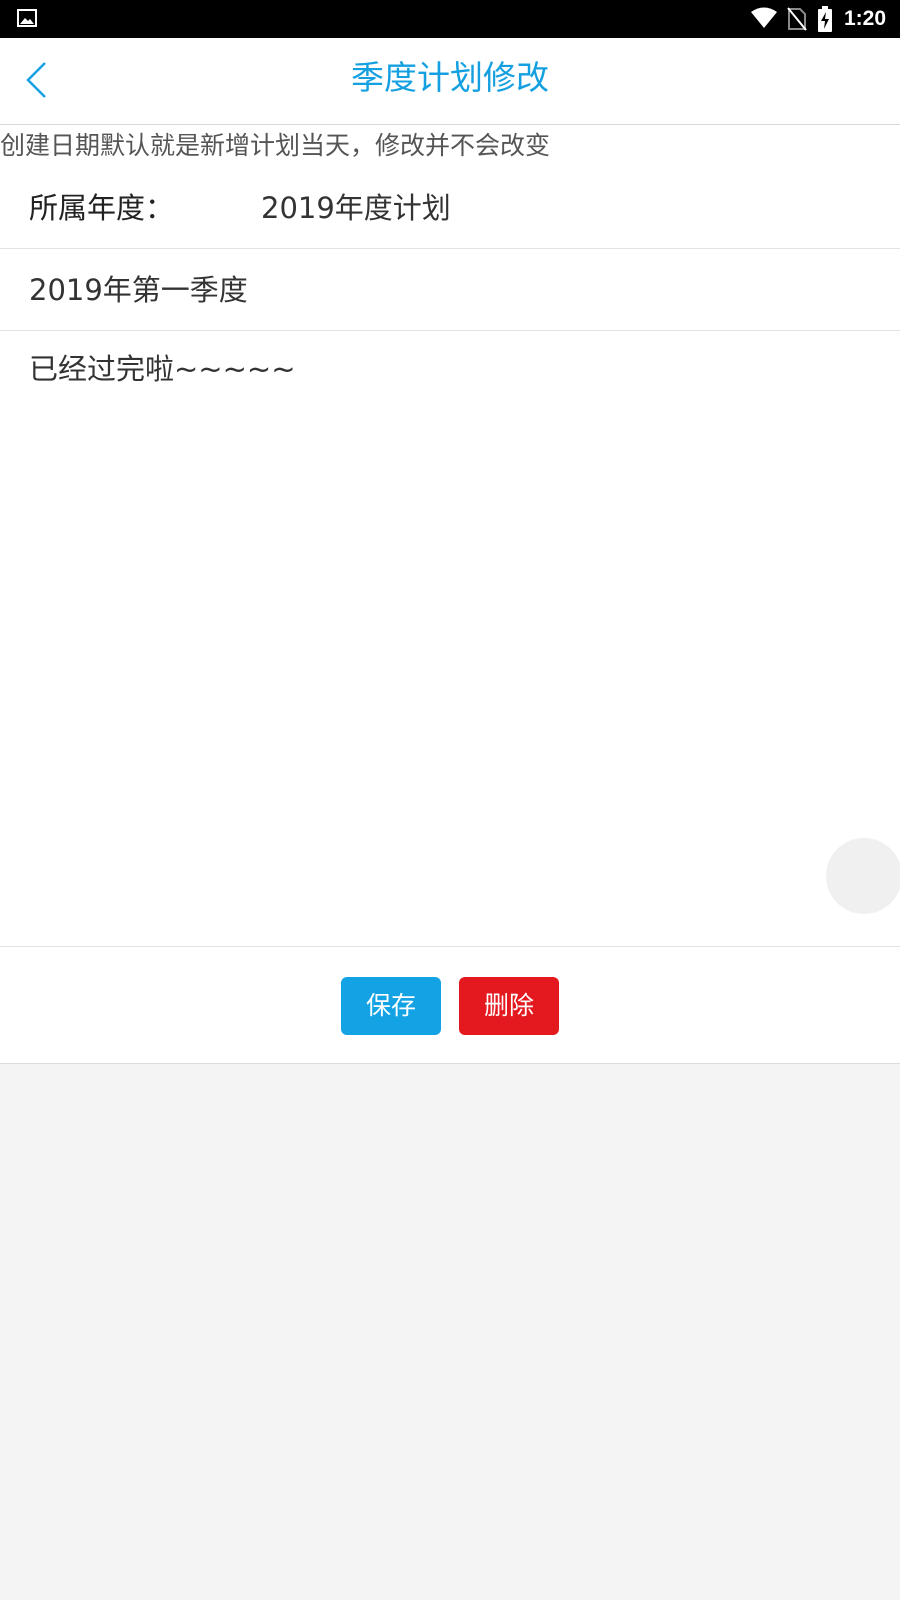 The width and height of the screenshot is (900, 1600). What do you see at coordinates (138, 290) in the screenshot?
I see `quarter-field: 2019年第一季度` at bounding box center [138, 290].